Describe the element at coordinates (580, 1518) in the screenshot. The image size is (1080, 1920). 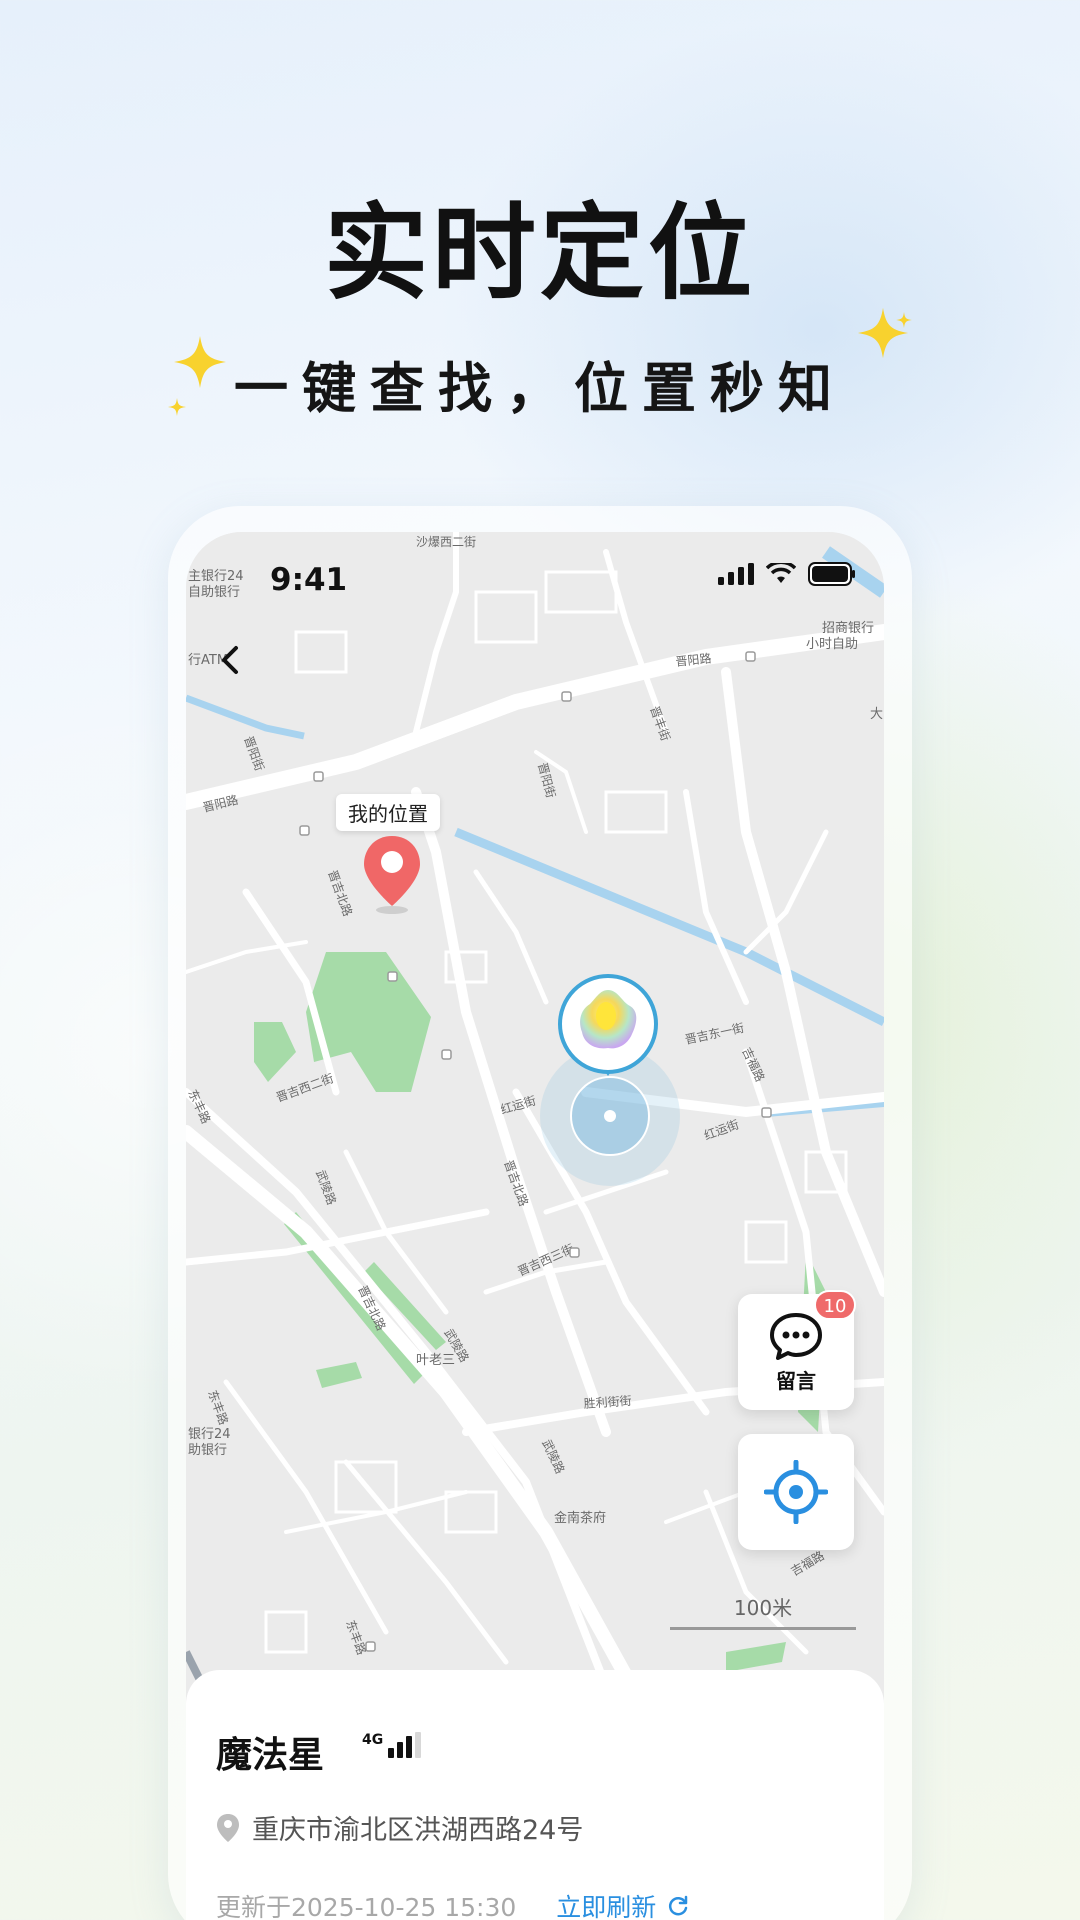
I see `svg-text: 金南茶府` at that location.